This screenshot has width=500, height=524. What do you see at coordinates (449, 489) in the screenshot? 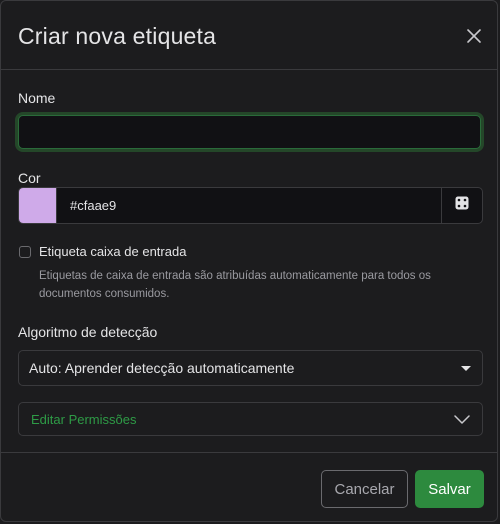
I see `save-button: Salvar` at bounding box center [449, 489].